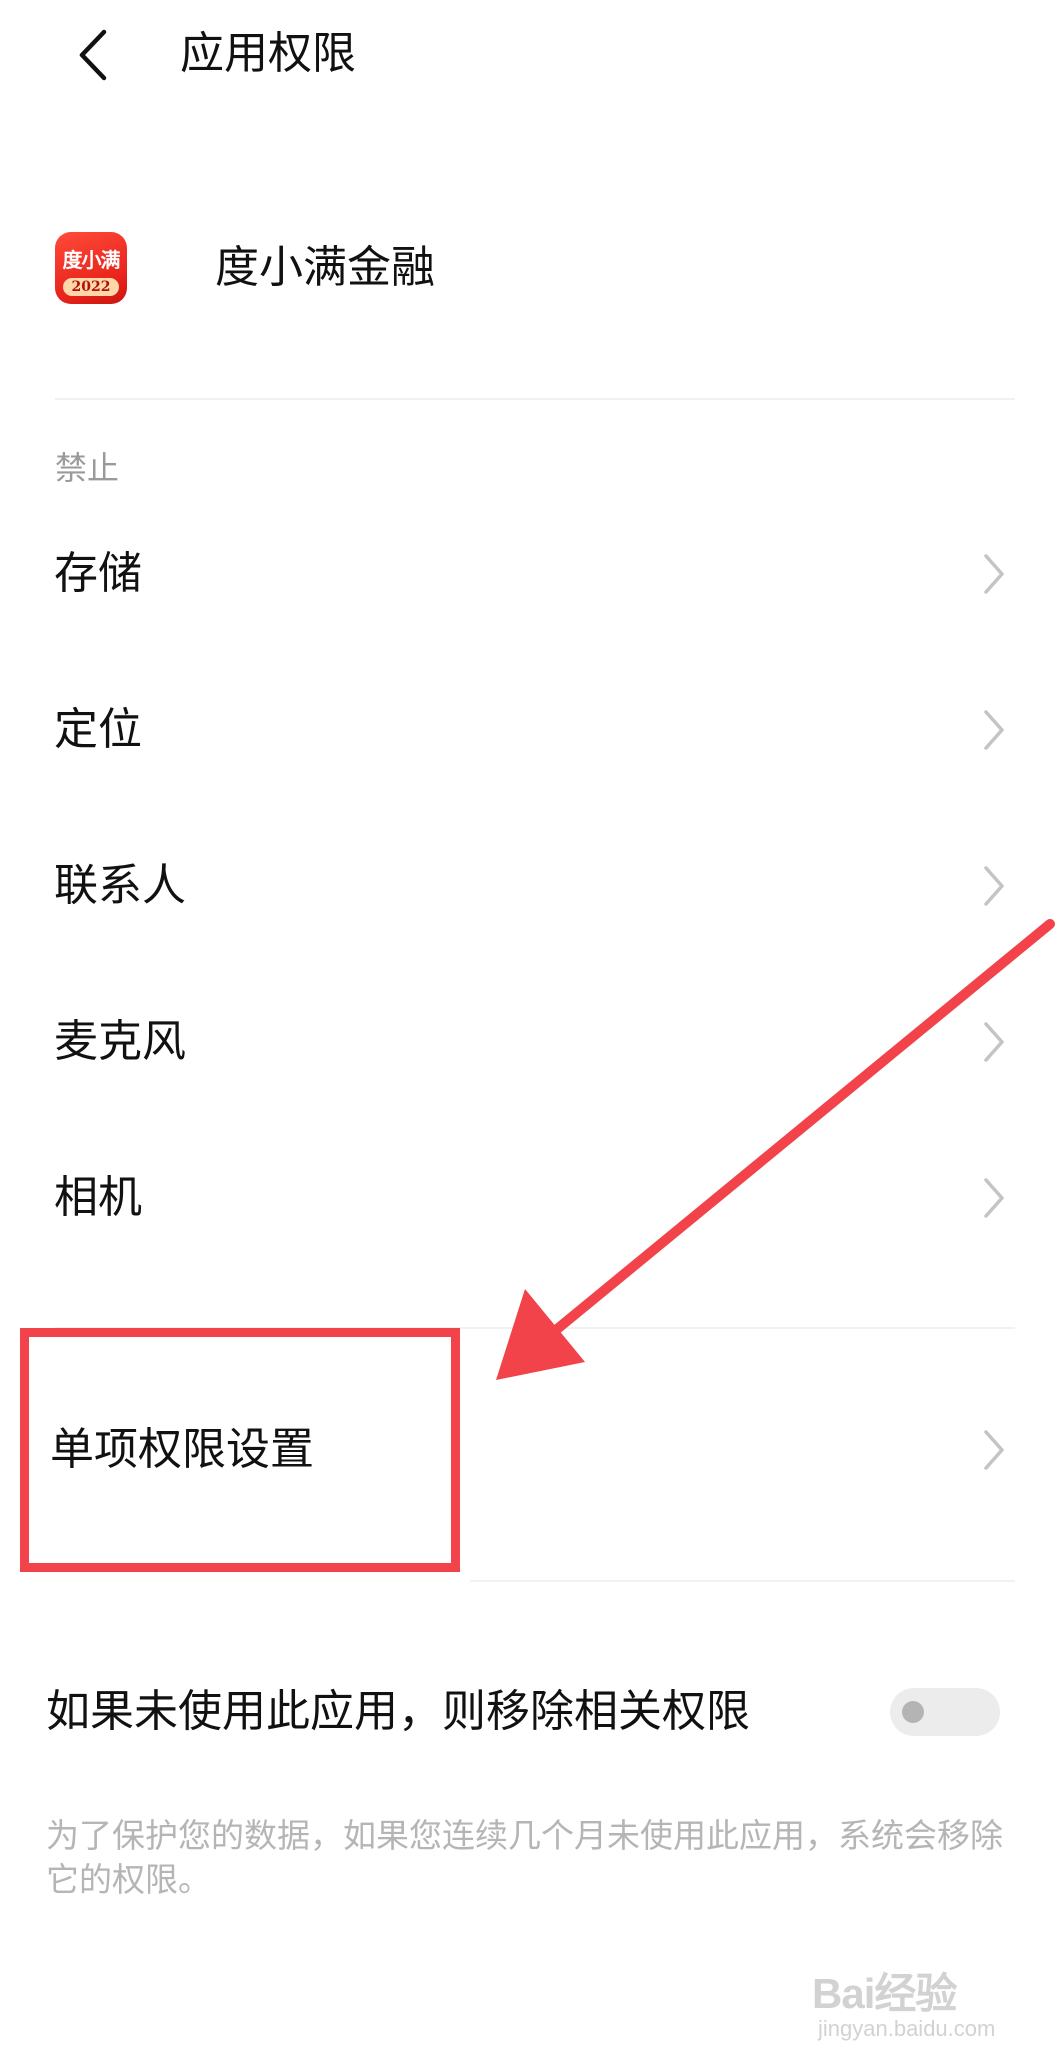  What do you see at coordinates (91, 287) in the screenshot?
I see `app-icon-year: 2022` at bounding box center [91, 287].